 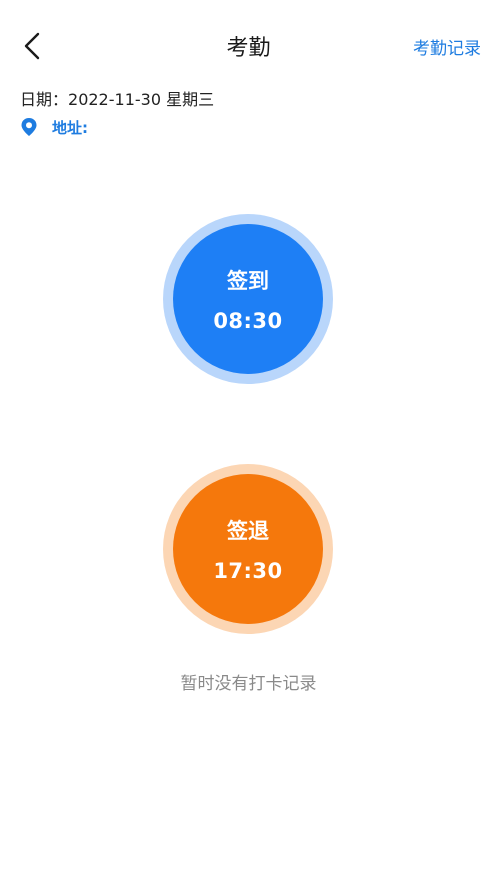 I want to click on check-in-circle: 签到 08:30, so click(x=248, y=299).